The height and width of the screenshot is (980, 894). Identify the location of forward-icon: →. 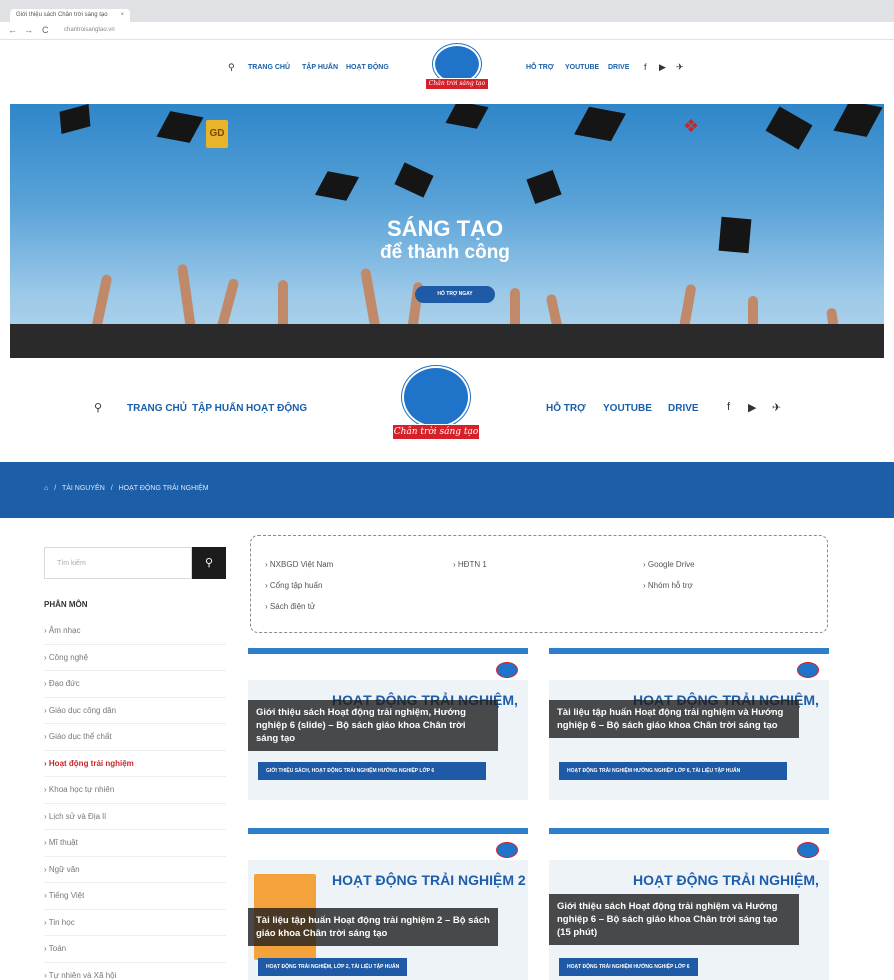
(28, 30).